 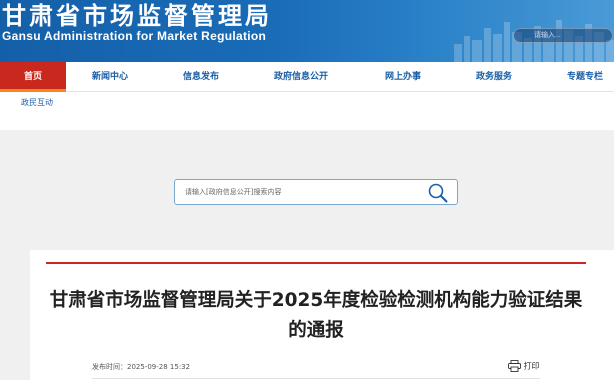 I want to click on print-button: 打印, so click(x=524, y=367).